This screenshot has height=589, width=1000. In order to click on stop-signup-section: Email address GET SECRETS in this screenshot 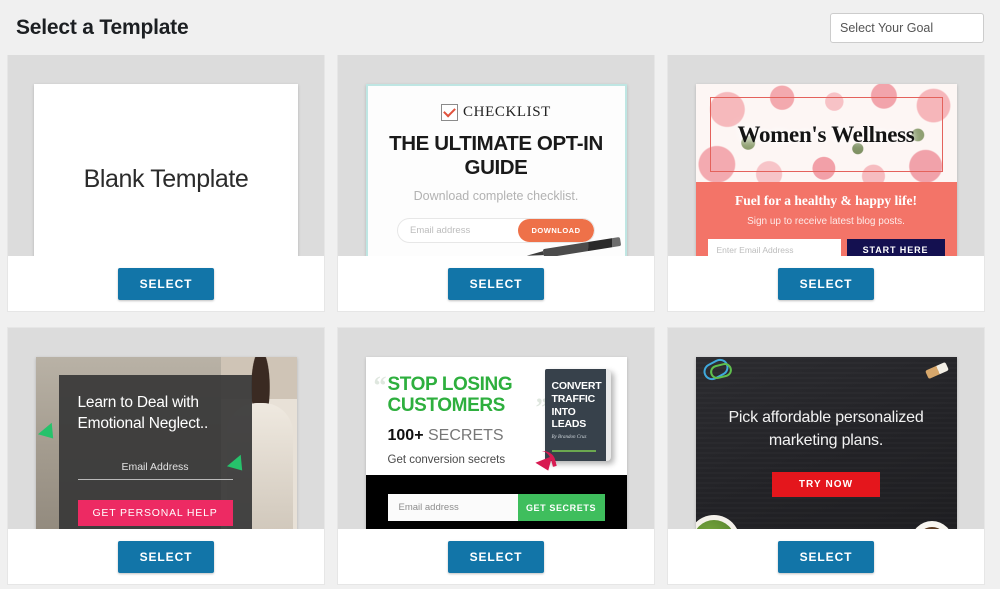, I will do `click(496, 502)`.